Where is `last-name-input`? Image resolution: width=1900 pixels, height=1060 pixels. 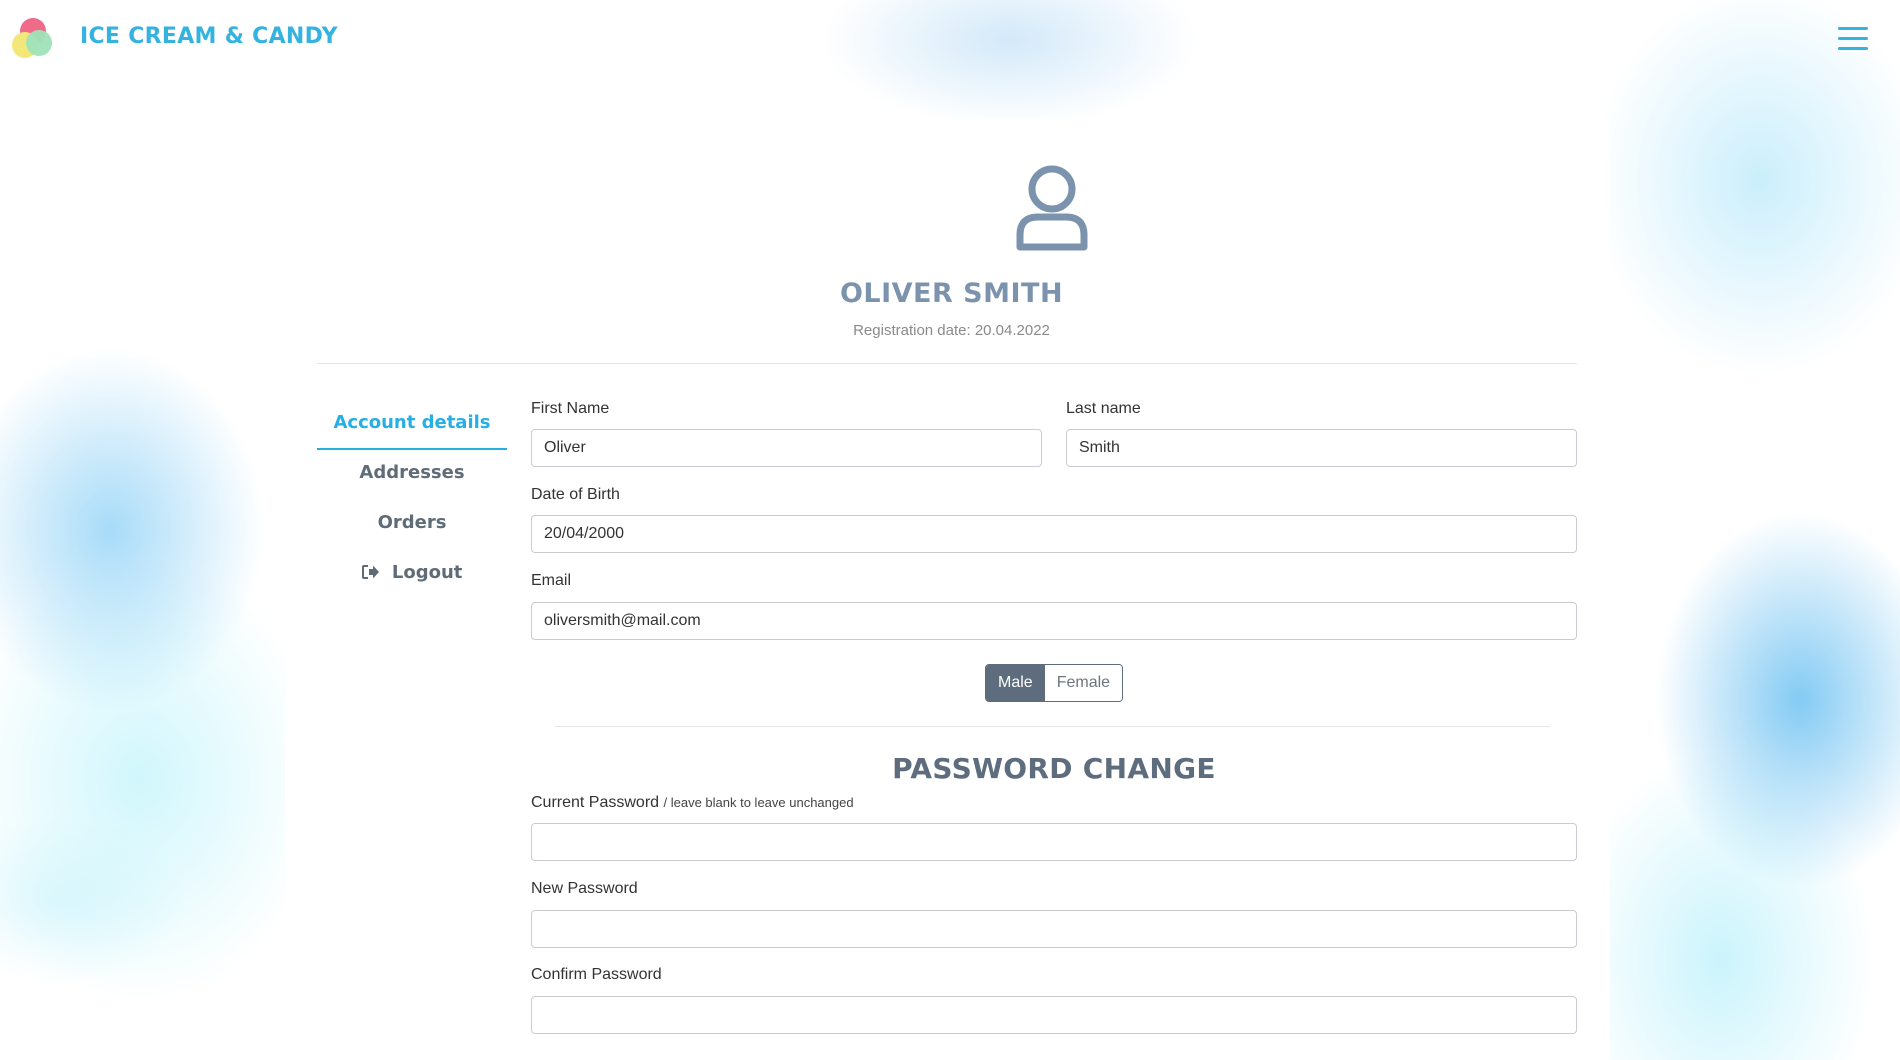 last-name-input is located at coordinates (1321, 448).